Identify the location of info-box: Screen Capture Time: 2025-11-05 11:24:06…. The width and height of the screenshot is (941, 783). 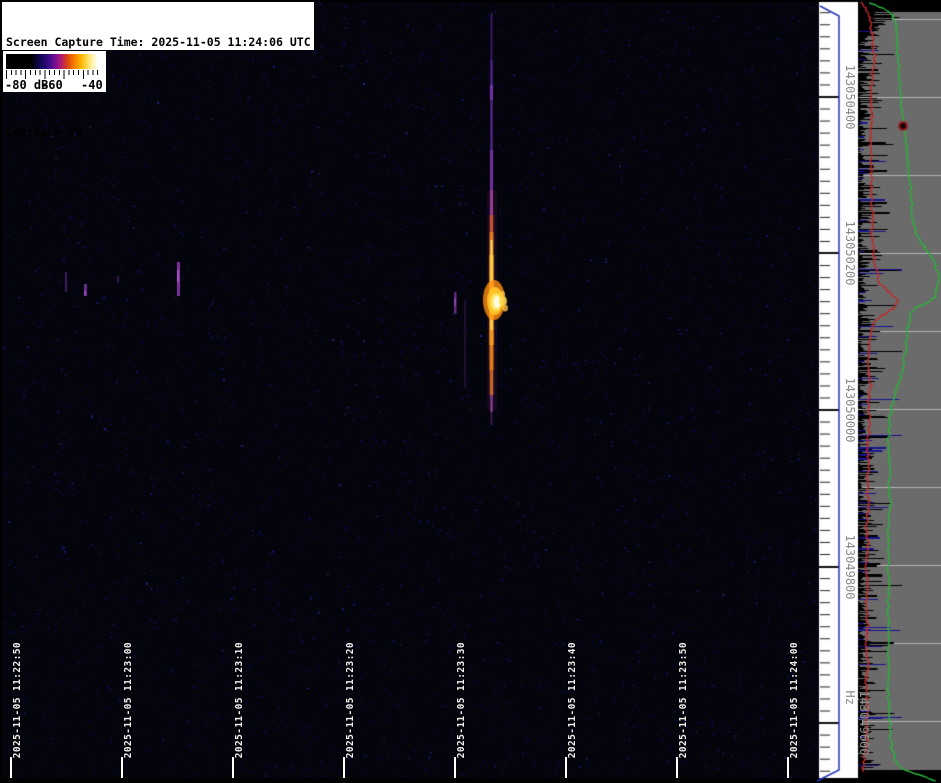
(158, 70).